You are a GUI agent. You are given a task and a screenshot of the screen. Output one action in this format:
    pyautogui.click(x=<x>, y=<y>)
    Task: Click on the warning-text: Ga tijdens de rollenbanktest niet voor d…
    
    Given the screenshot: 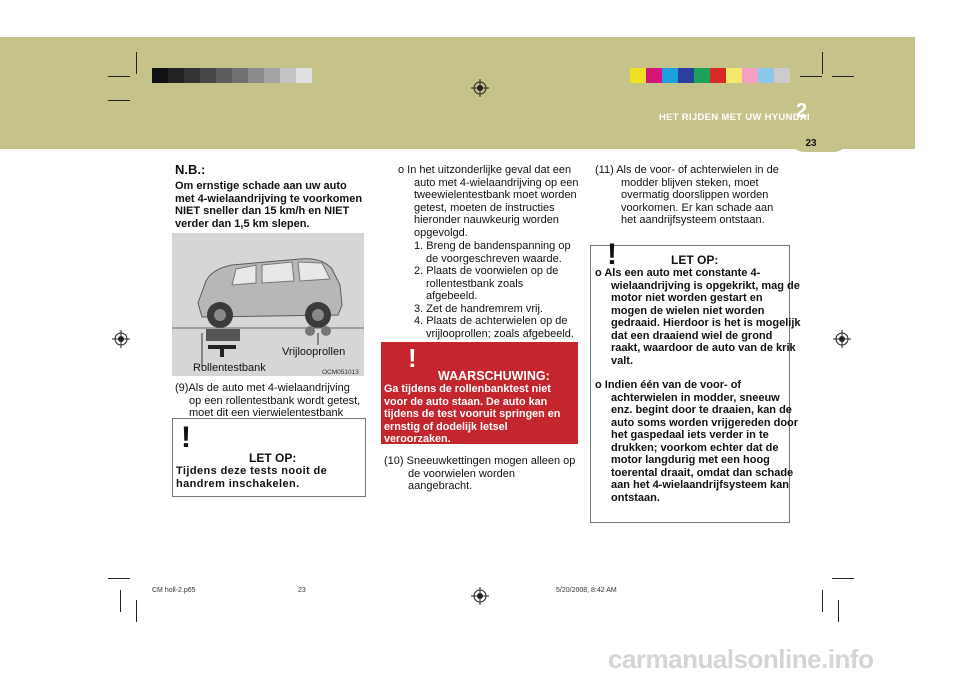 What is the action you would take?
    pyautogui.click(x=472, y=414)
    